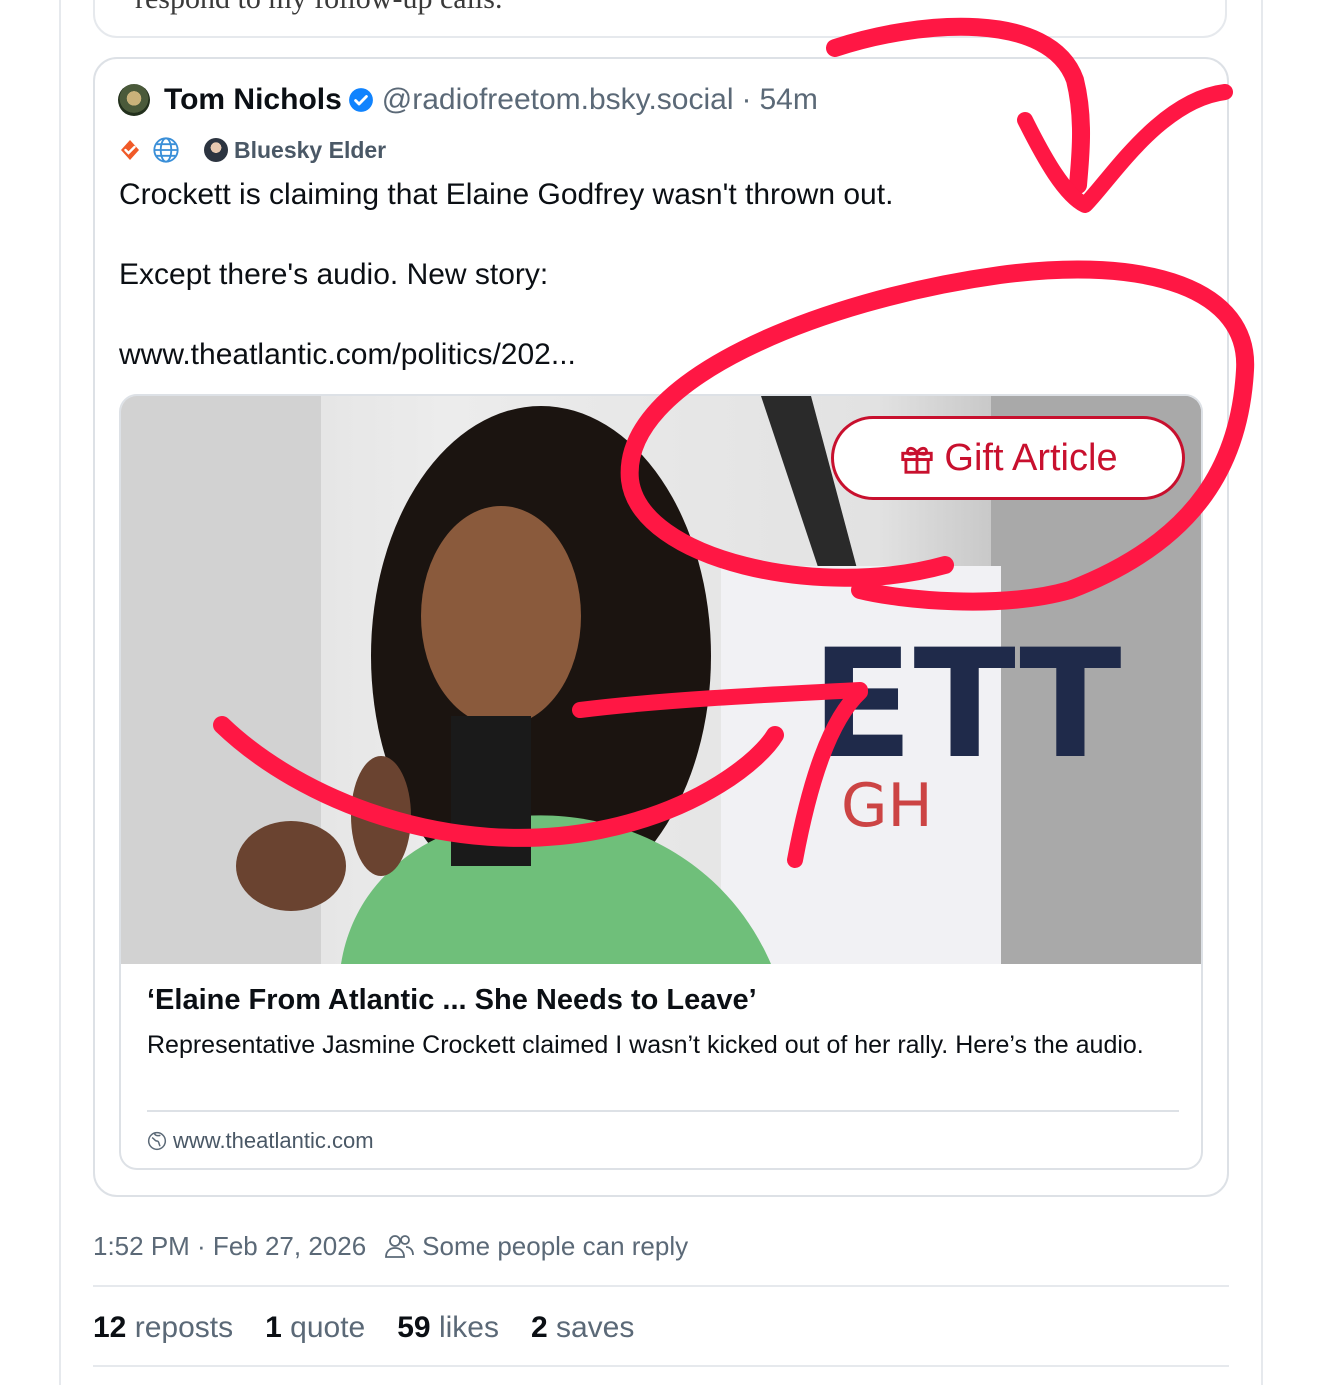 This screenshot has height=1385, width=1327. I want to click on card-divider, so click(663, 1111).